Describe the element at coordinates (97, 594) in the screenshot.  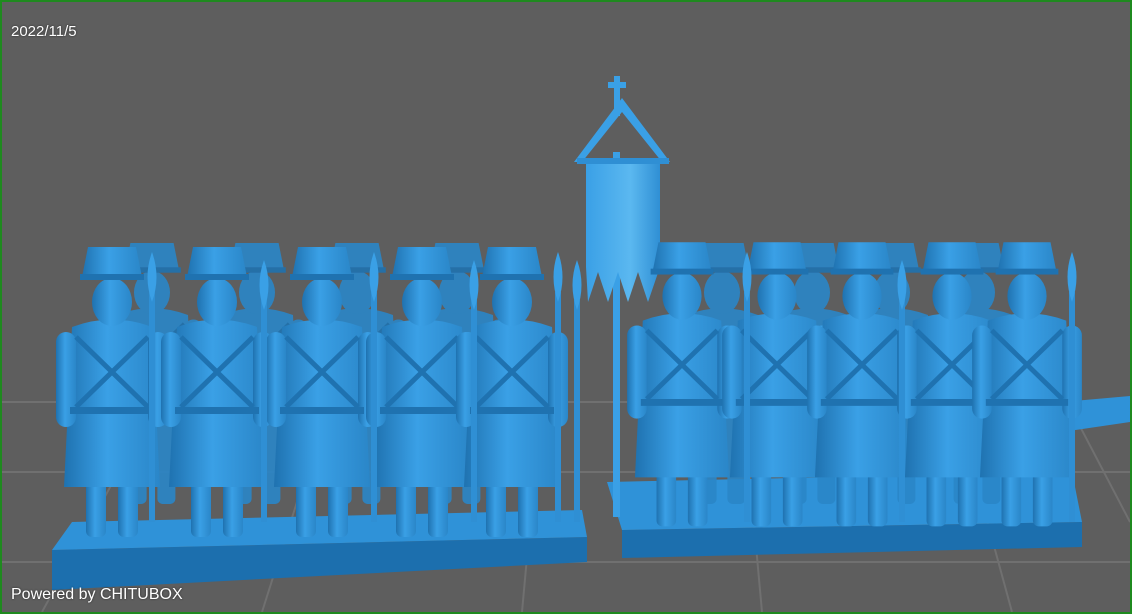
I see `chitubox-watermark: Powered by CHITUBOX` at that location.